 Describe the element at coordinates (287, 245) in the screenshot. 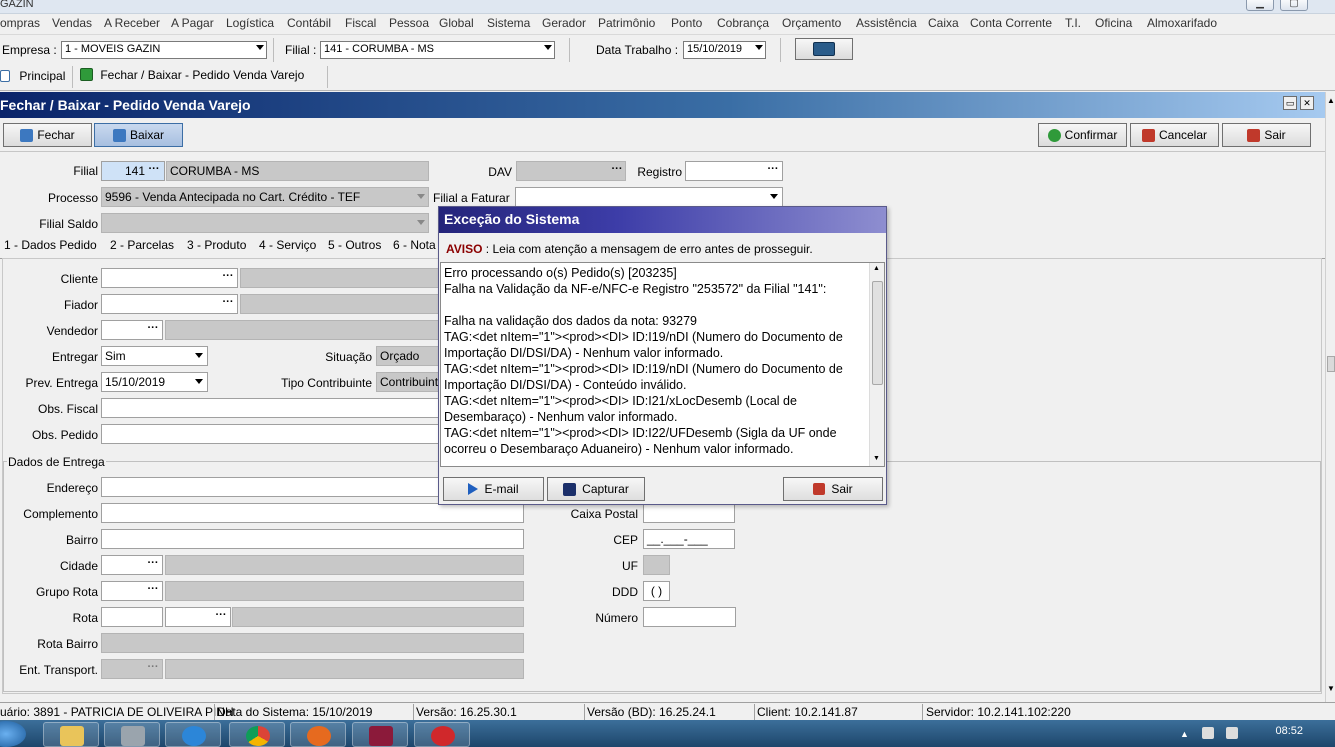

I see `tab-servico: 4 - Serviço` at that location.